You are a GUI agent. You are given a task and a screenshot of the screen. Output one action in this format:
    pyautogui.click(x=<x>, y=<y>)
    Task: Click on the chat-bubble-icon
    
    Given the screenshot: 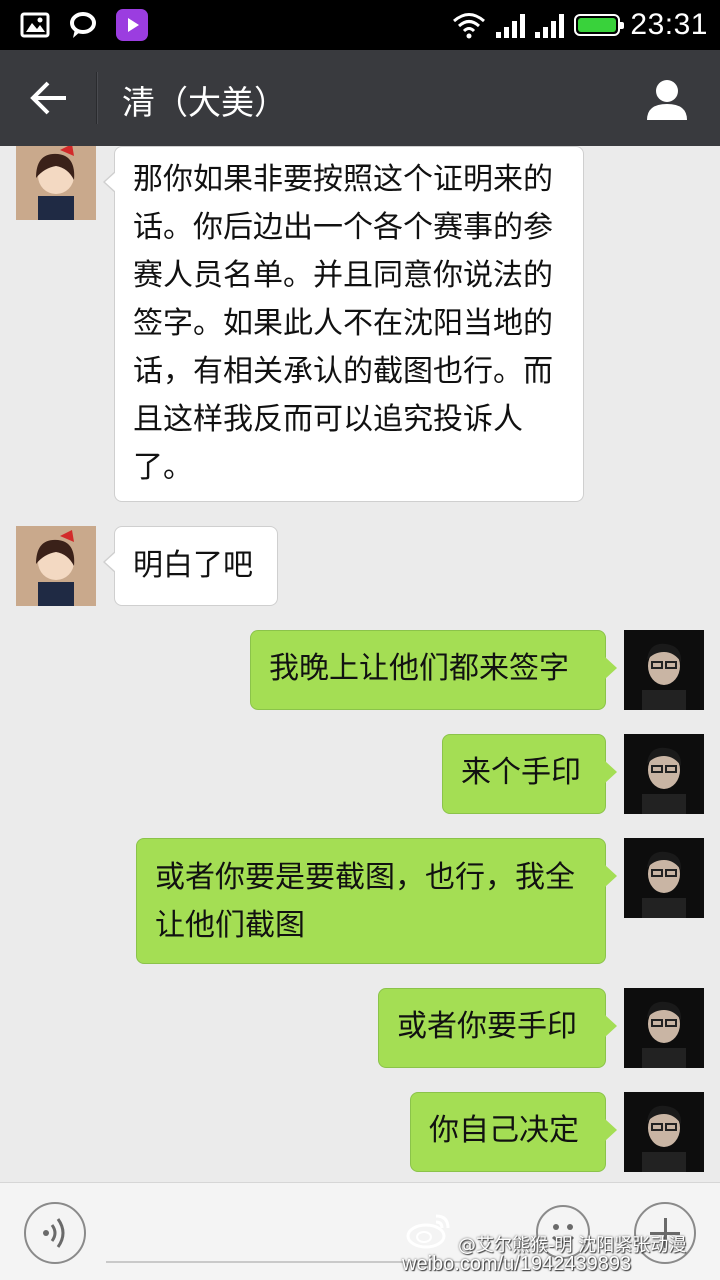 What is the action you would take?
    pyautogui.click(x=83, y=25)
    